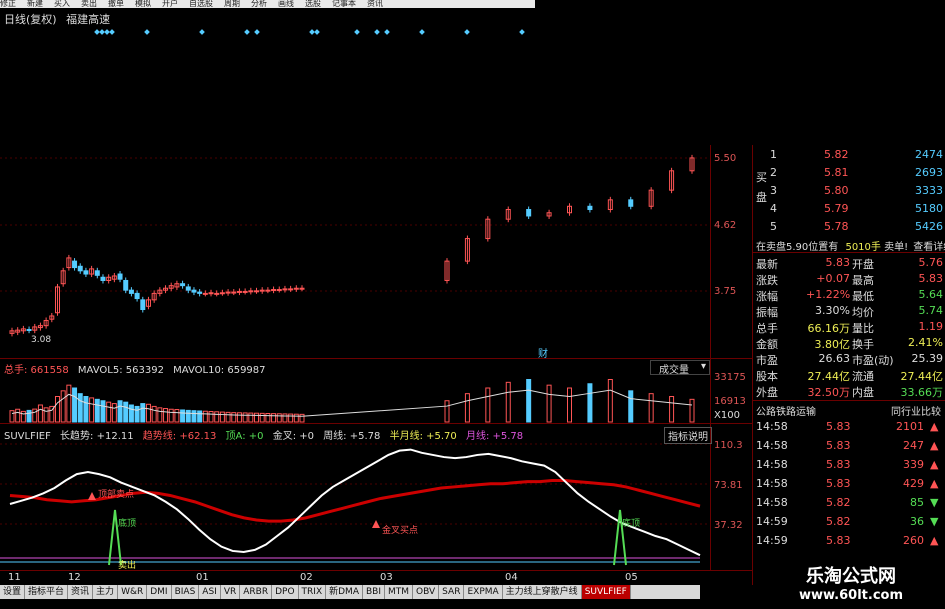 The width and height of the screenshot is (945, 609). Describe the element at coordinates (36, 370) in the screenshot. I see `volume-total: 总手: 661558` at that location.